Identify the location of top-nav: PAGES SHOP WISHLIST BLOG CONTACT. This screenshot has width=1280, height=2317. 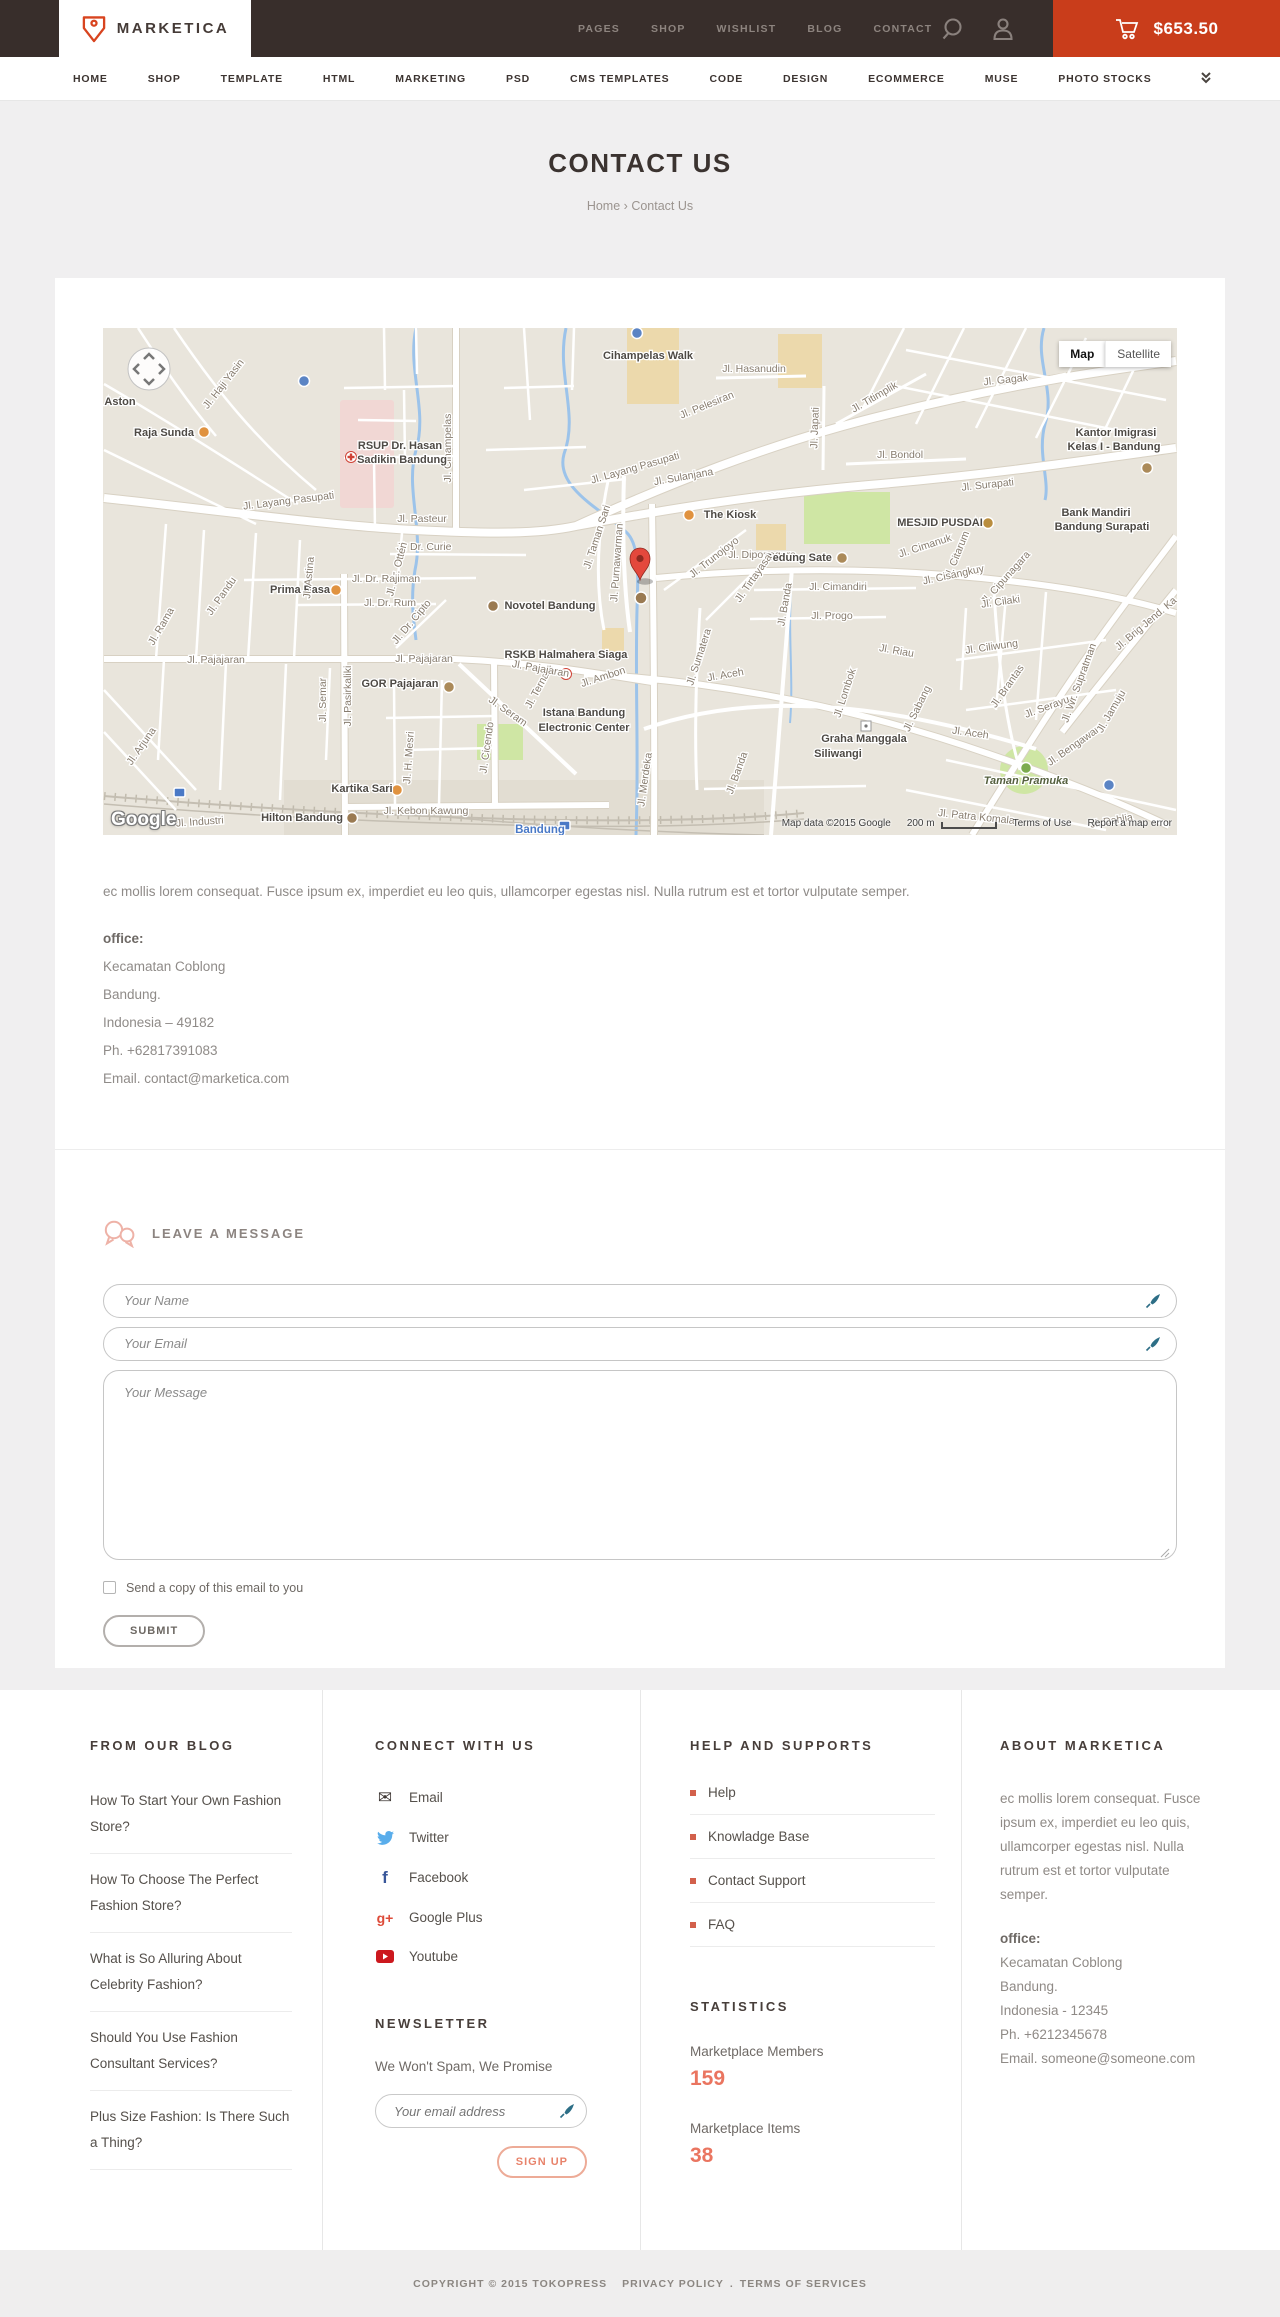
(755, 28).